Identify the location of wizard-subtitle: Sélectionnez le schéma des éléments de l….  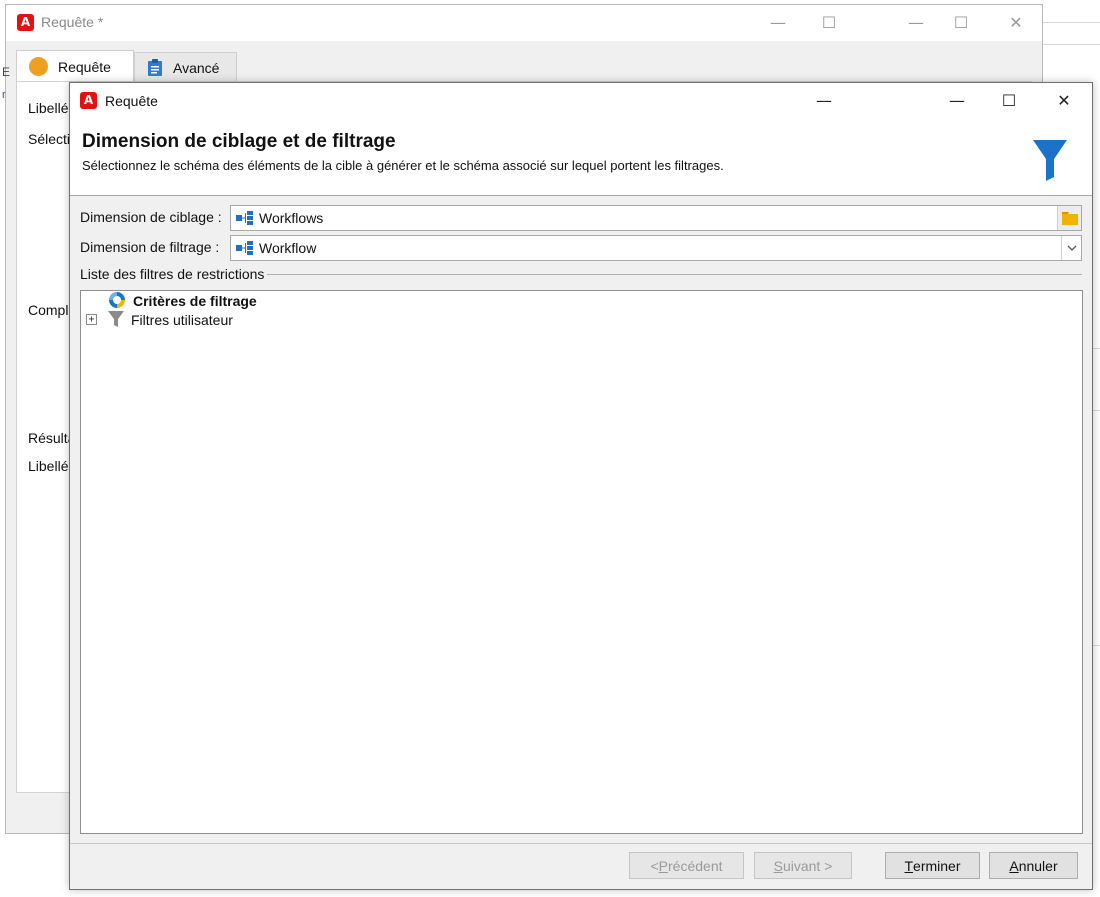
(403, 165).